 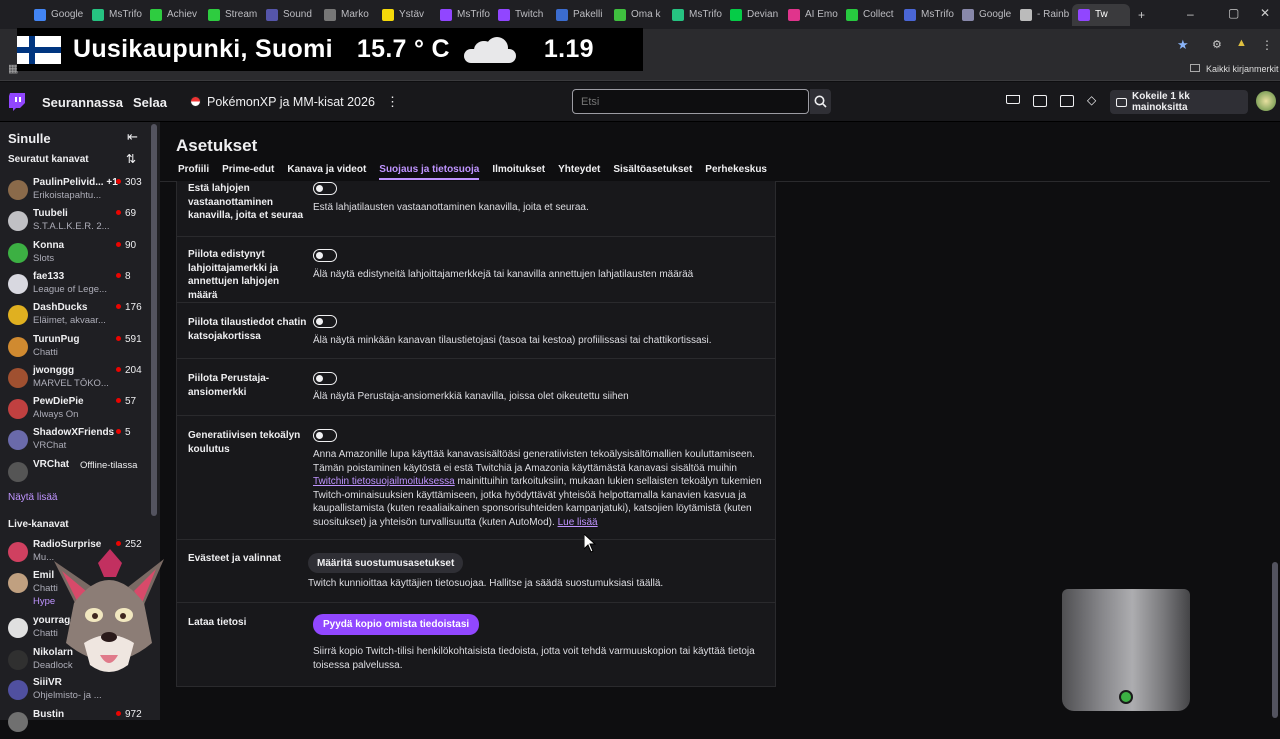 What do you see at coordinates (1217, 44) in the screenshot?
I see `extensions-icon: ⚙` at bounding box center [1217, 44].